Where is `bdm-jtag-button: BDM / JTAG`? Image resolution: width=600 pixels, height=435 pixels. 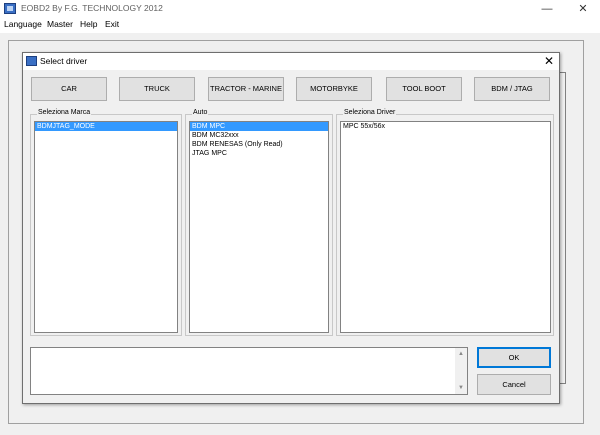 bdm-jtag-button: BDM / JTAG is located at coordinates (512, 89).